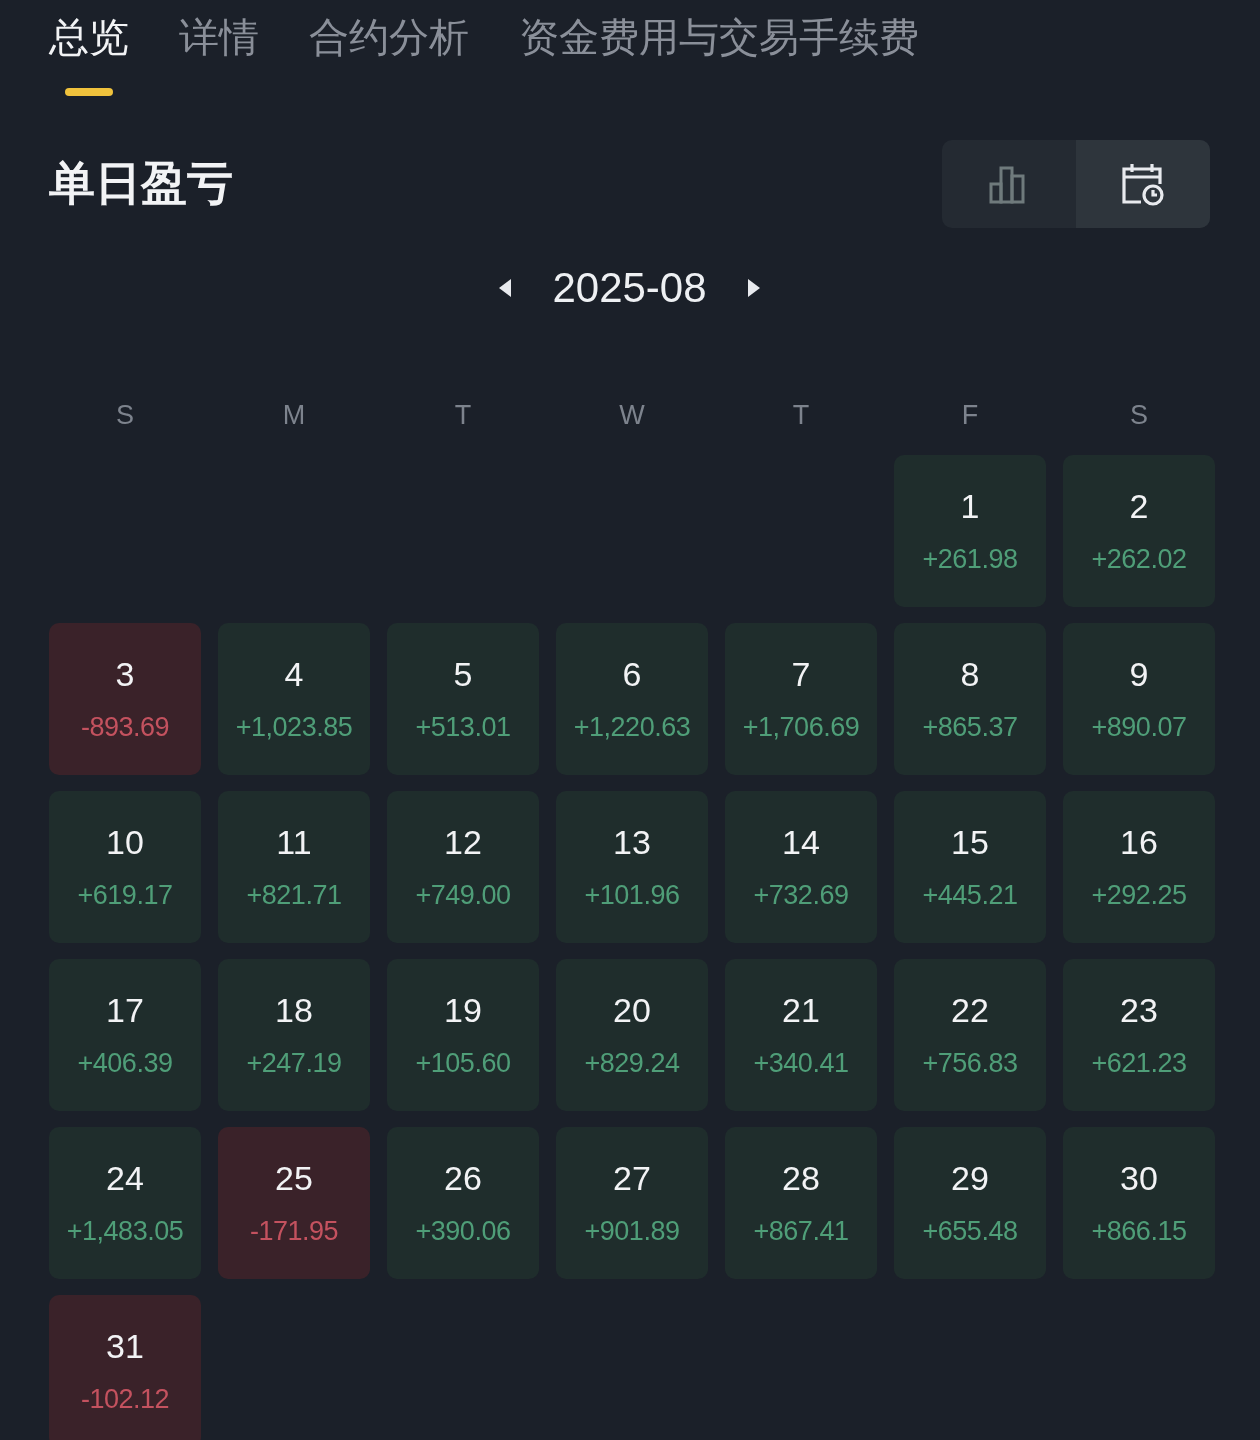  I want to click on day-number: 26, so click(463, 1178).